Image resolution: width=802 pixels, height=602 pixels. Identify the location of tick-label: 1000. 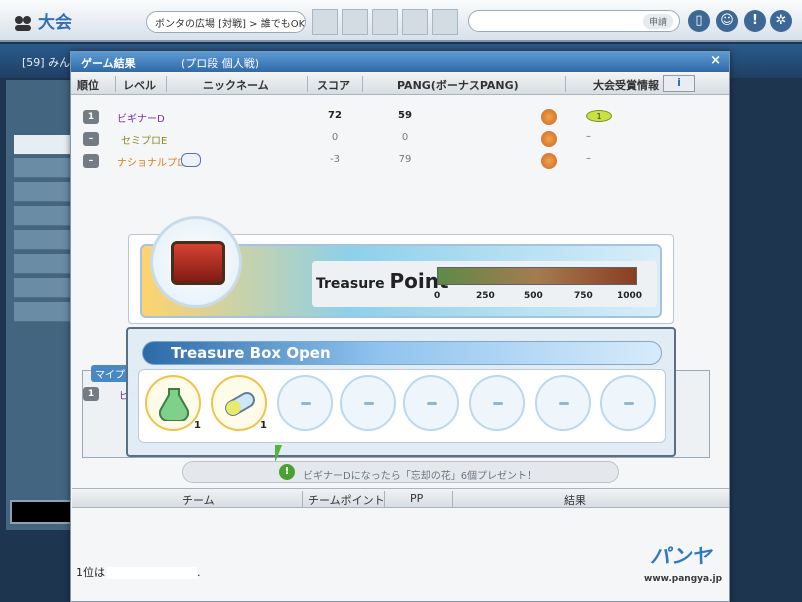
(630, 296).